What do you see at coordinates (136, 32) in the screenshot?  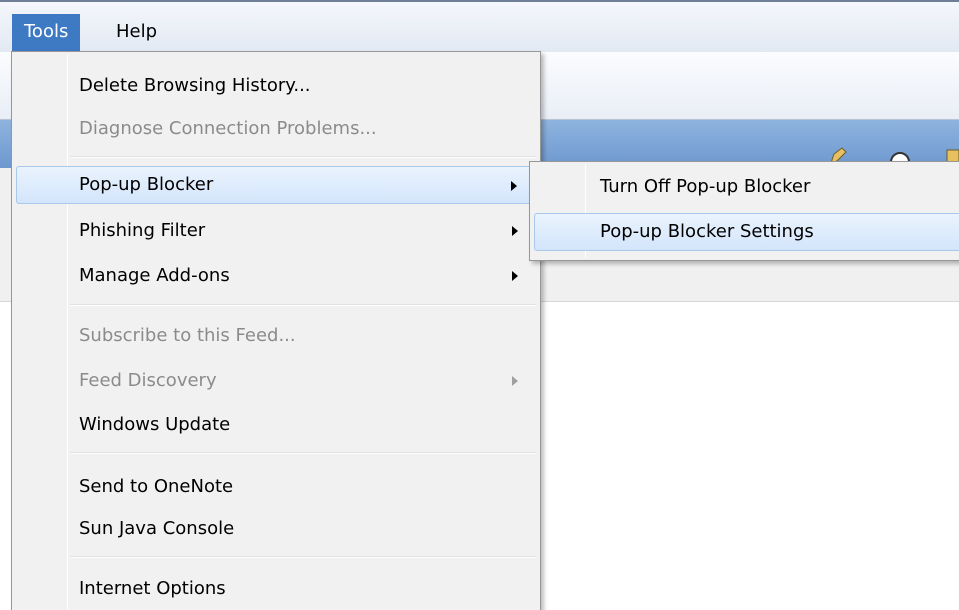 I see `menu-help: Help` at bounding box center [136, 32].